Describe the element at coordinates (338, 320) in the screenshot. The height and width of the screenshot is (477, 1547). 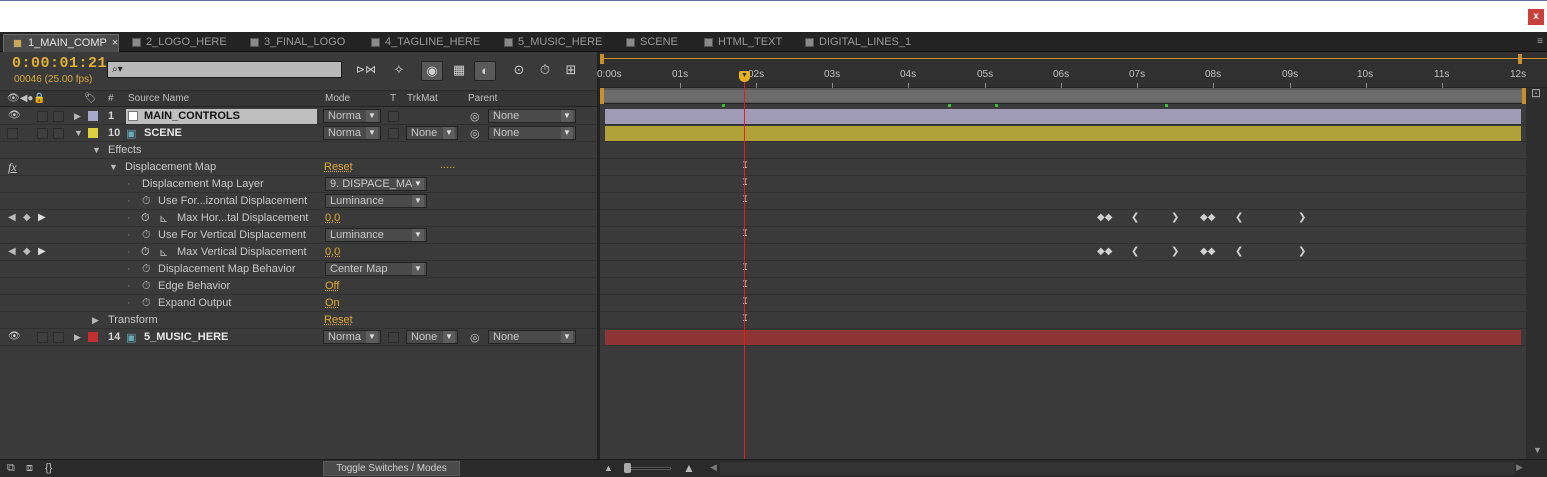
I see `transform-reset-link: Reset` at that location.